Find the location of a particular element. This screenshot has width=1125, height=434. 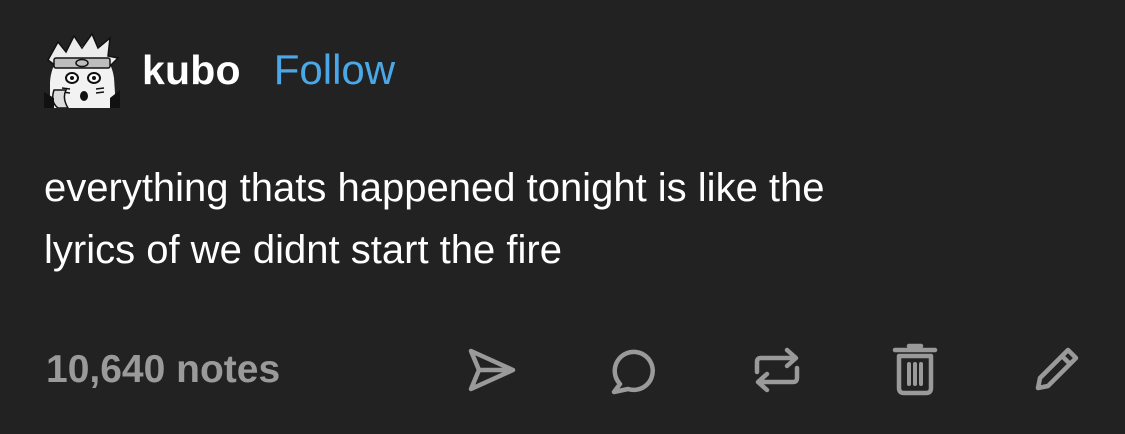

avatar is located at coordinates (82, 70).